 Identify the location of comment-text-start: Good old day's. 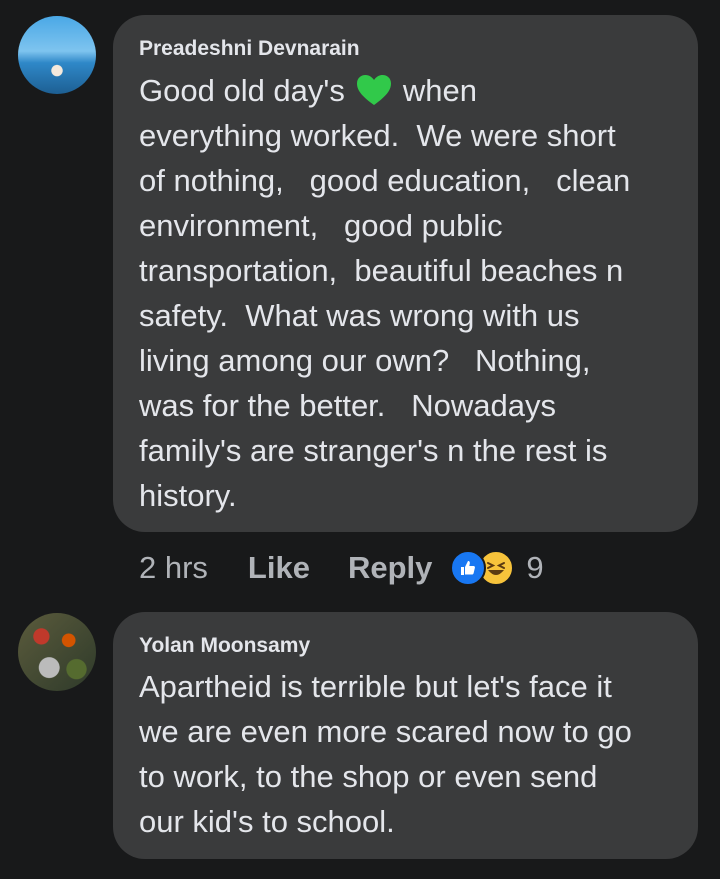
(242, 90).